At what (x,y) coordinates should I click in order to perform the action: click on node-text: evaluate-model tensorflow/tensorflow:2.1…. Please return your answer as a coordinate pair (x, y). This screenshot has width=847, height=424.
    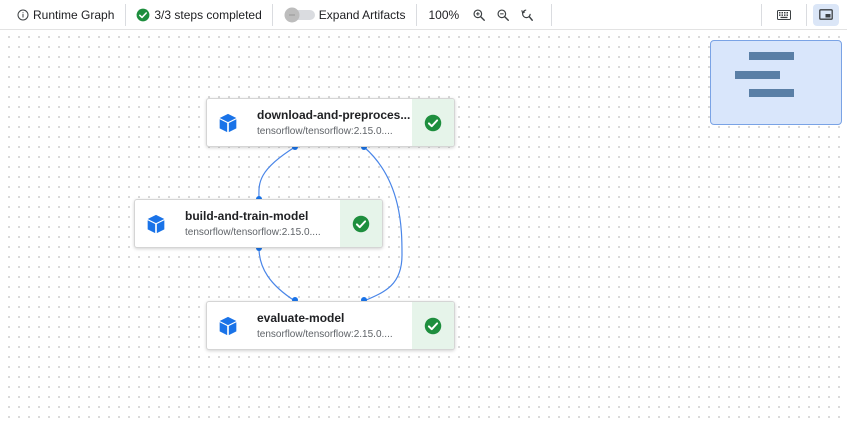
    Looking at the image, I should click on (330, 325).